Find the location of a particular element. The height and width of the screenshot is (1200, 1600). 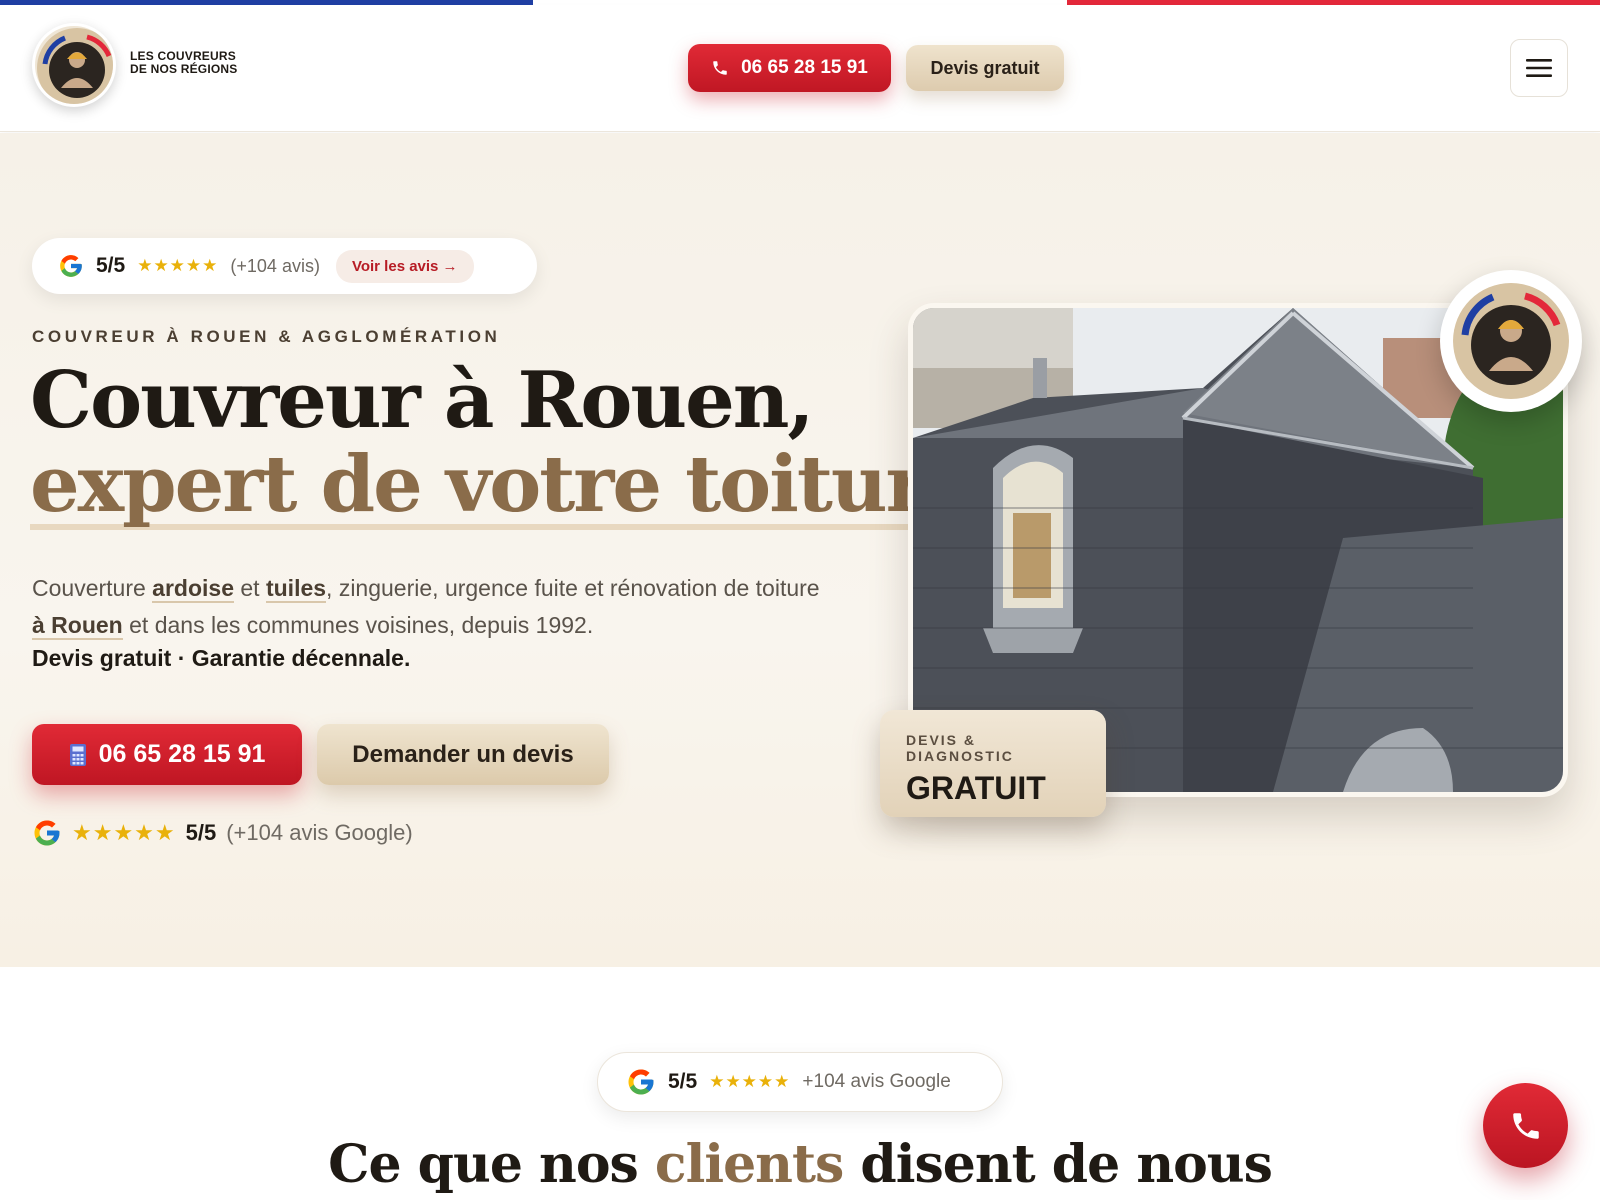

free-quote-card: DEVIS & DIAGNOSTIC GRATUIT is located at coordinates (993, 763).